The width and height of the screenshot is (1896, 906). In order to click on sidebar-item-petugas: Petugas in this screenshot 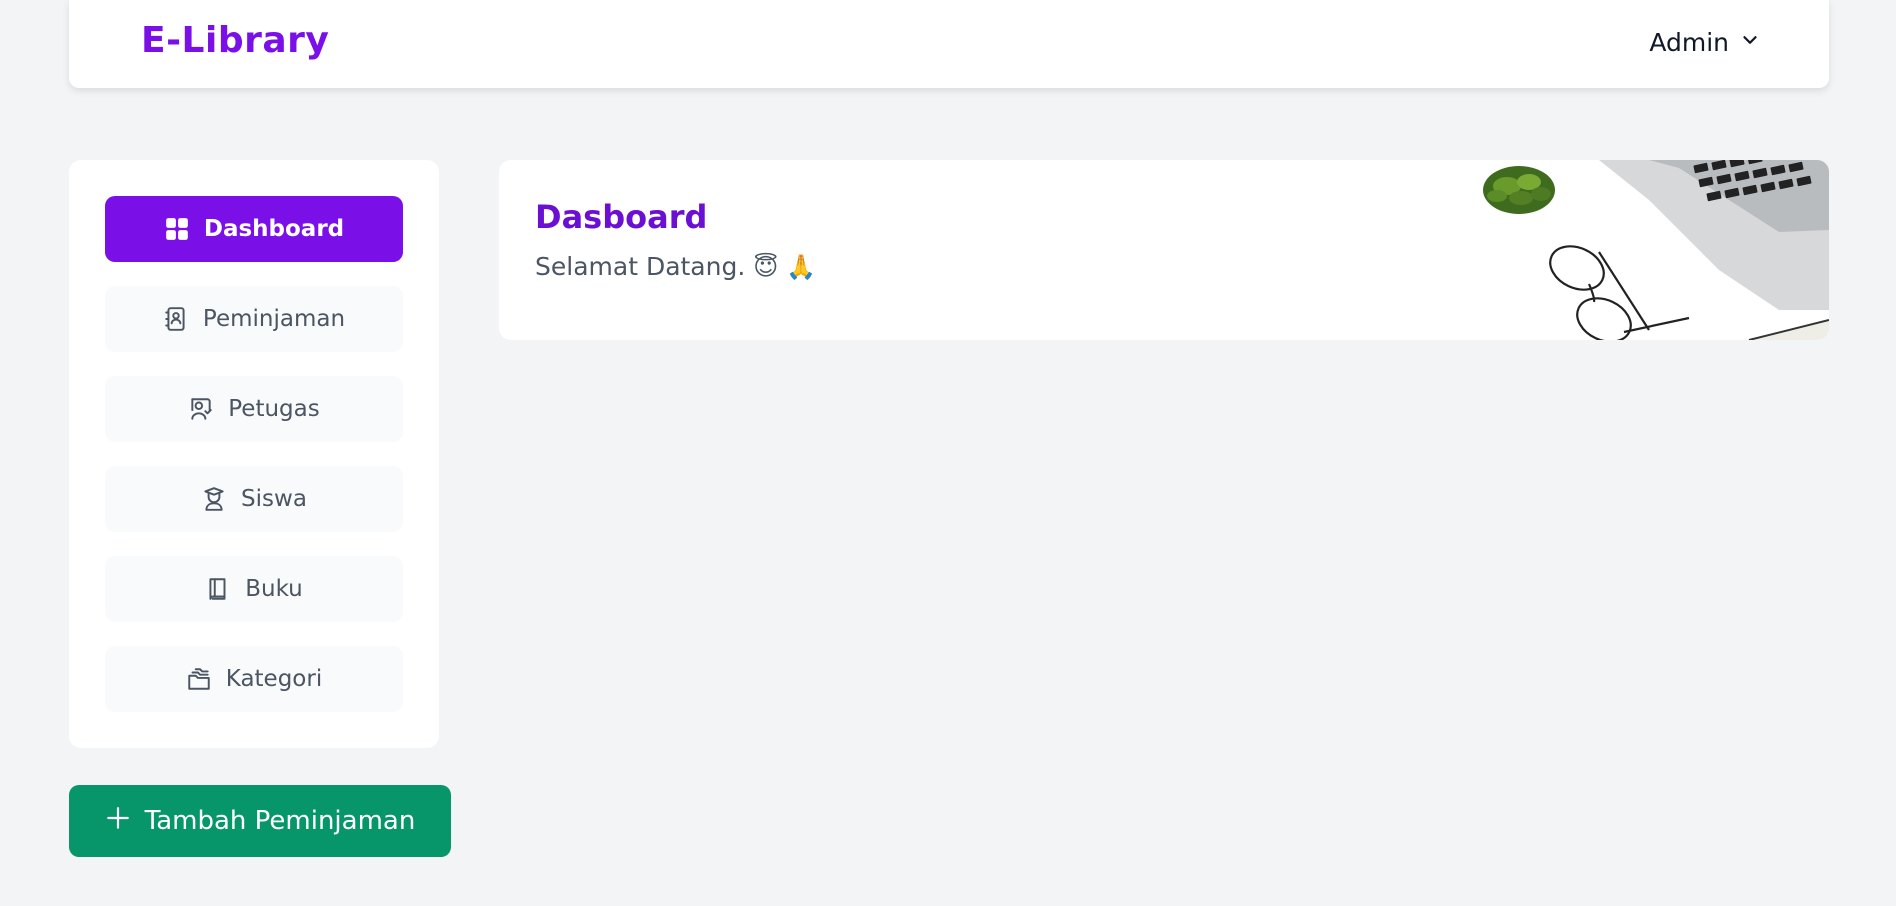, I will do `click(254, 409)`.